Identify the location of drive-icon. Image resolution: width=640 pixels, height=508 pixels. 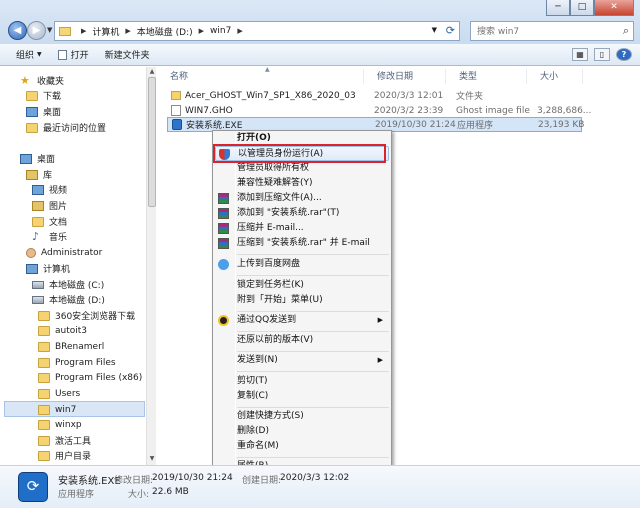
(38, 299).